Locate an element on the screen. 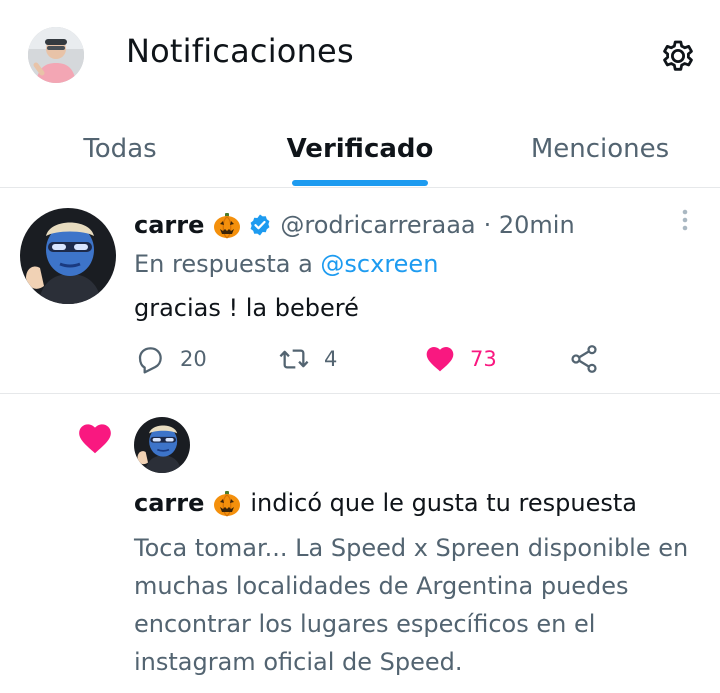  reply-context: En respuesta a @scxreen is located at coordinates (286, 264).